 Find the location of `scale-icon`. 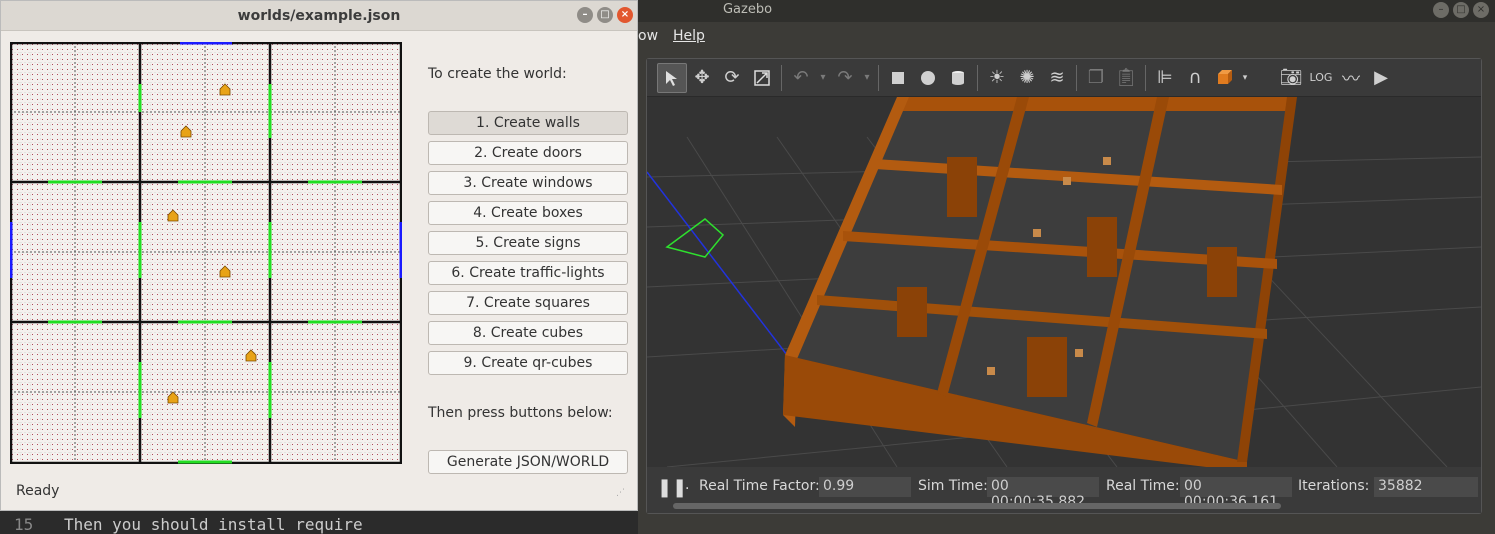

scale-icon is located at coordinates (762, 78).